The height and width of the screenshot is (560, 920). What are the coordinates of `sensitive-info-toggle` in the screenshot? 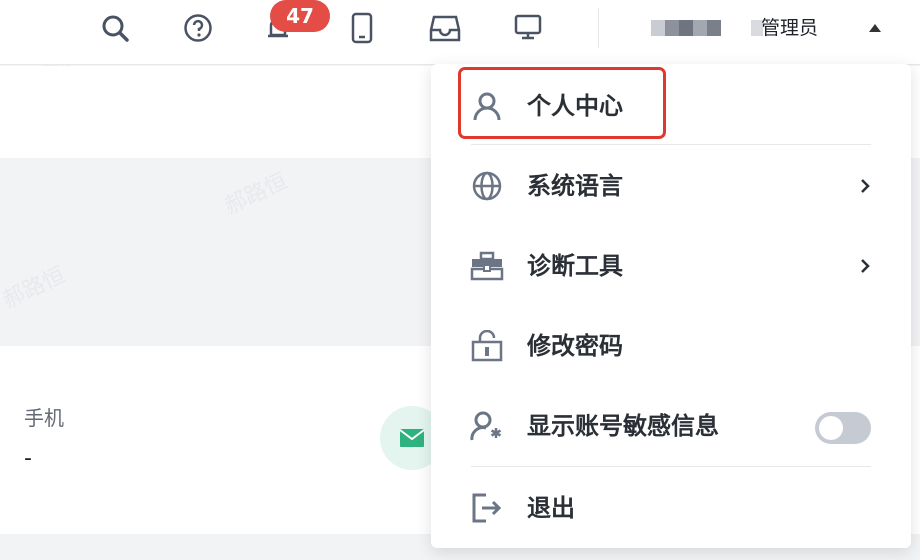 It's located at (843, 428).